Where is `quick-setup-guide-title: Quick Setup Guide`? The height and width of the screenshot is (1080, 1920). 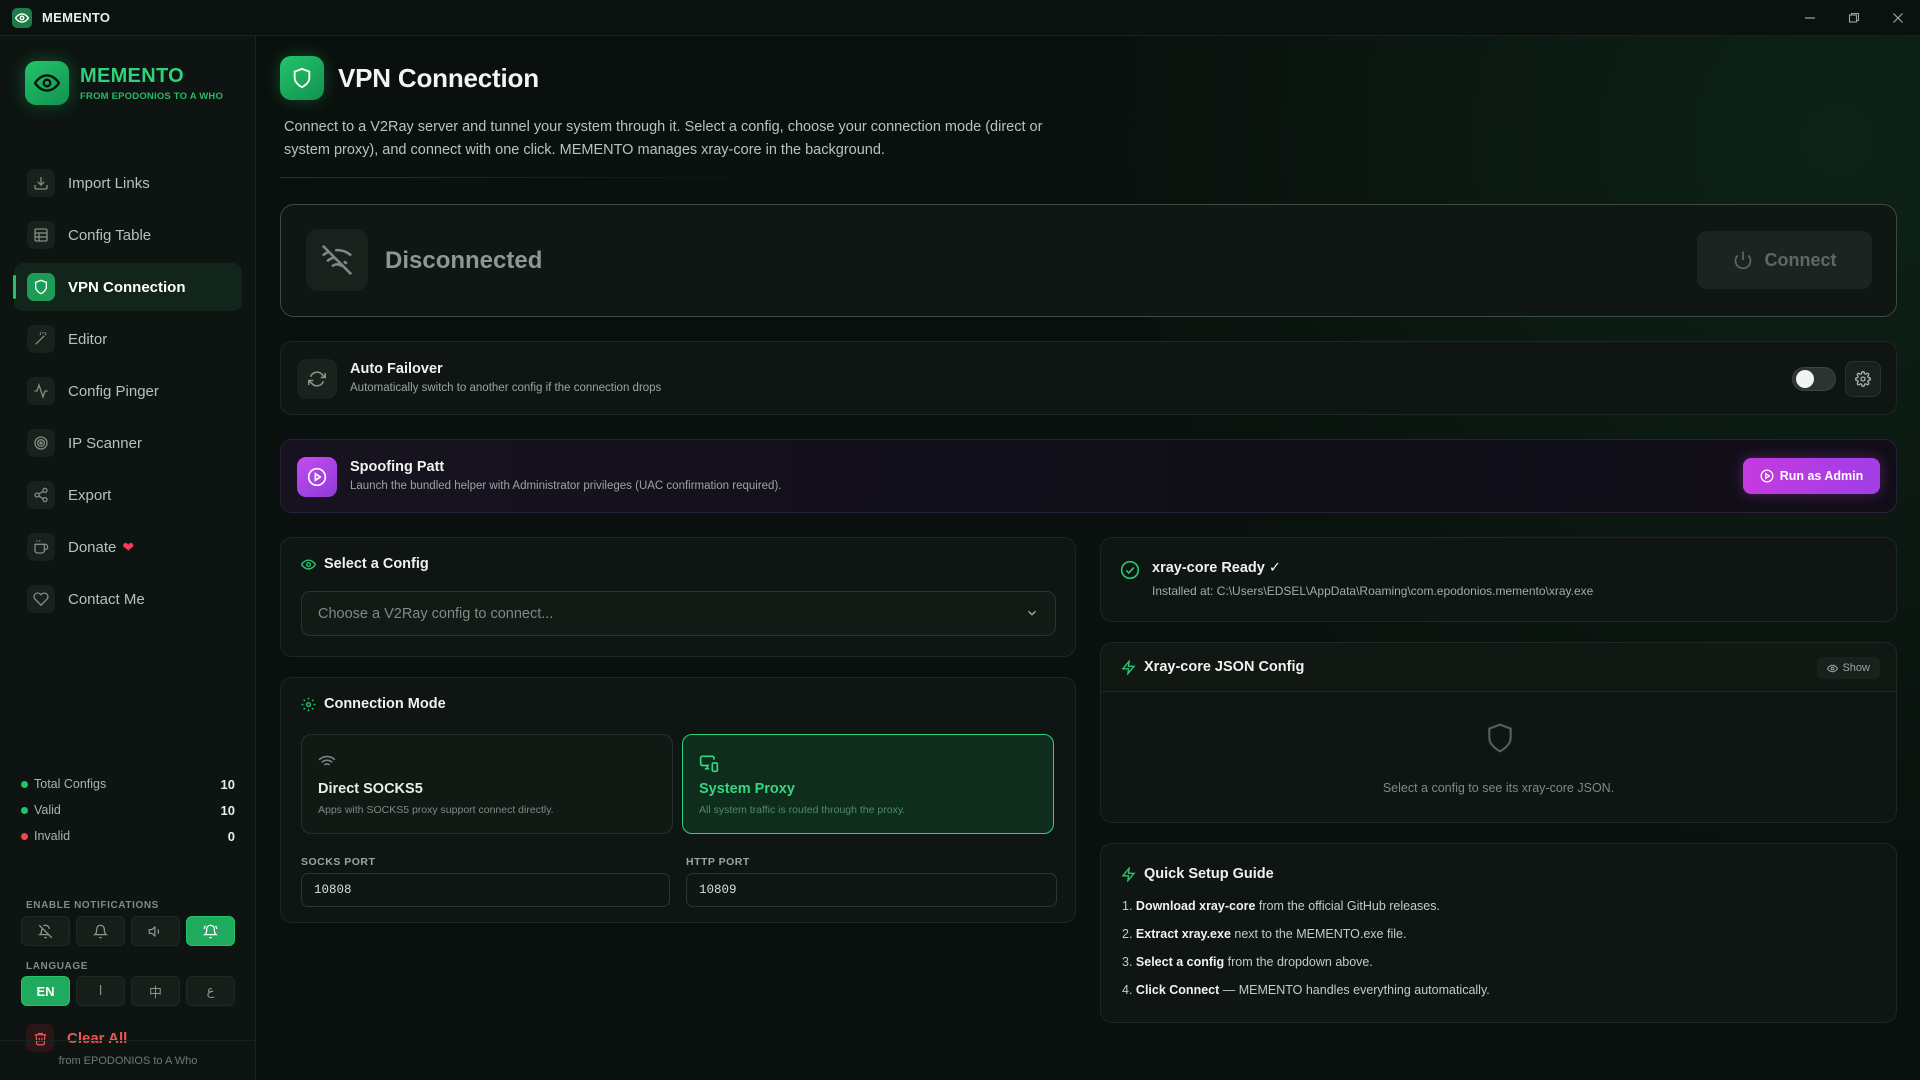
quick-setup-guide-title: Quick Setup Guide is located at coordinates (1197, 874).